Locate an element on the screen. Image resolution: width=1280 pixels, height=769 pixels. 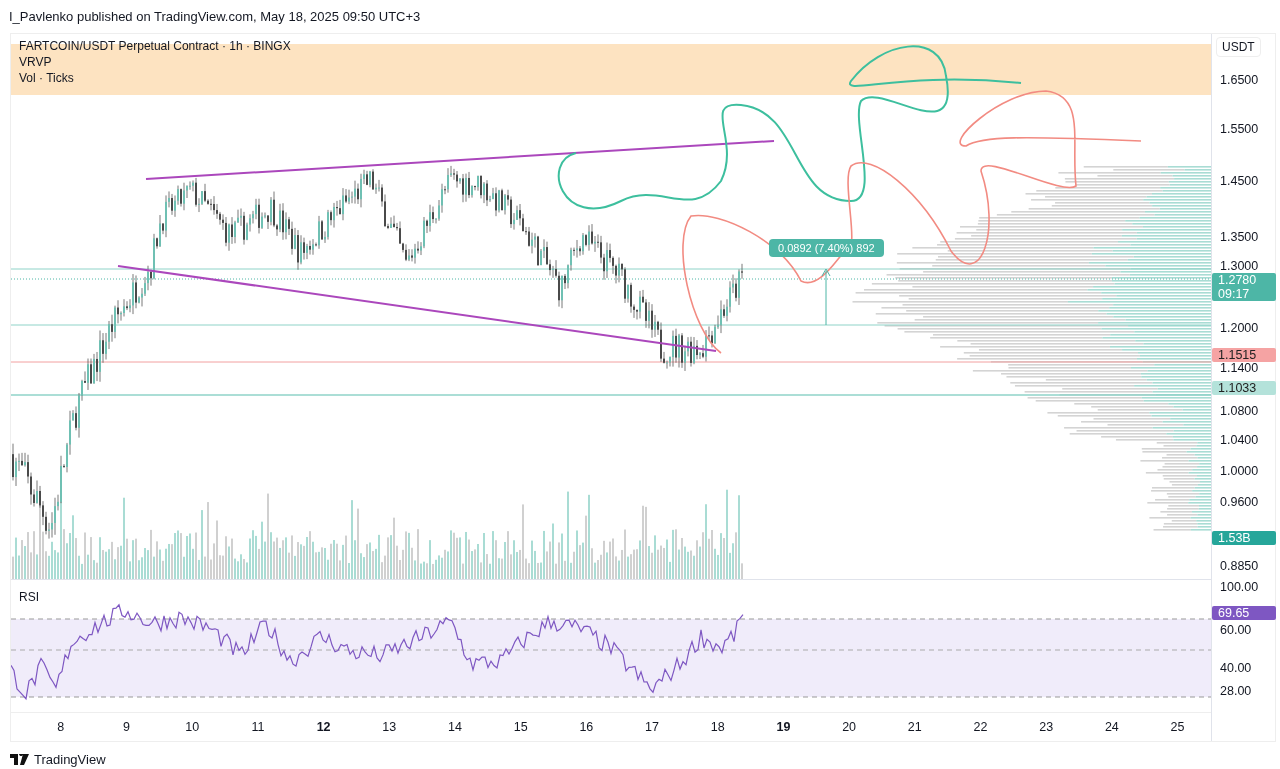
time-label: 25 is located at coordinates (1177, 727).